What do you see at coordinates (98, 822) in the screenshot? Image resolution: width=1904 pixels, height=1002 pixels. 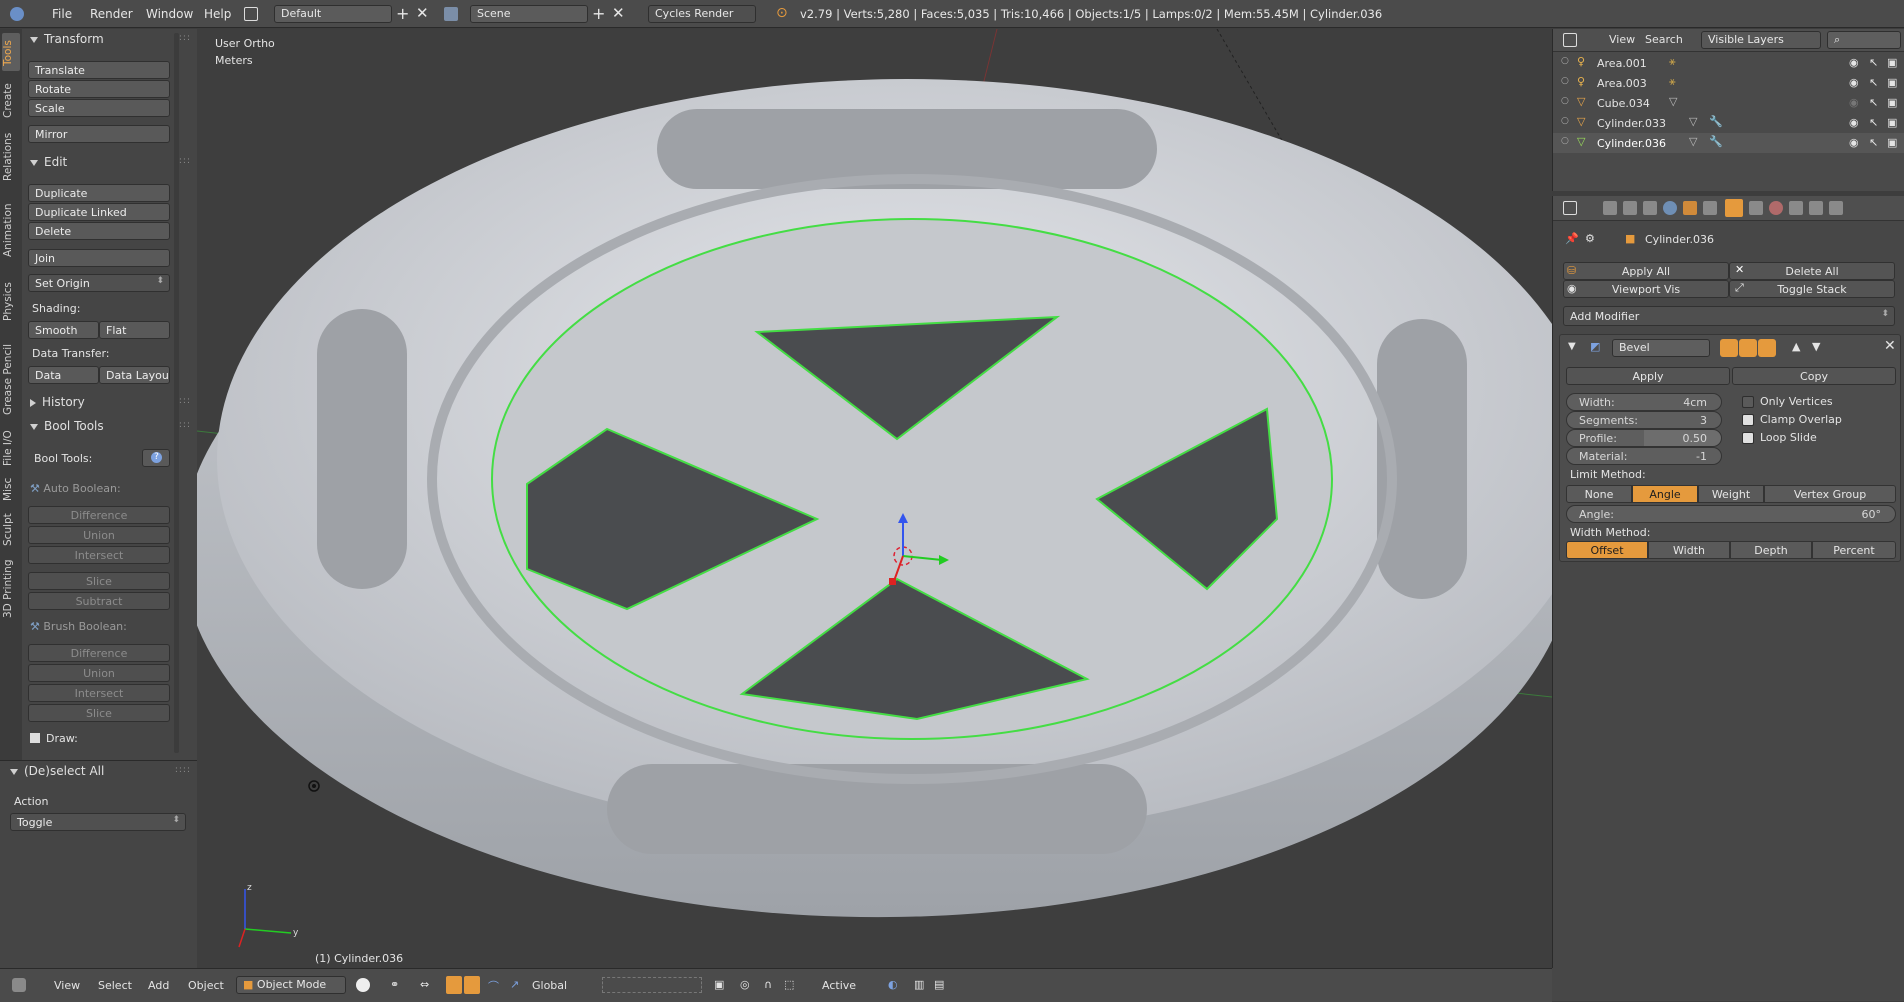 I see `action-dropdown: Toggle ⬍` at bounding box center [98, 822].